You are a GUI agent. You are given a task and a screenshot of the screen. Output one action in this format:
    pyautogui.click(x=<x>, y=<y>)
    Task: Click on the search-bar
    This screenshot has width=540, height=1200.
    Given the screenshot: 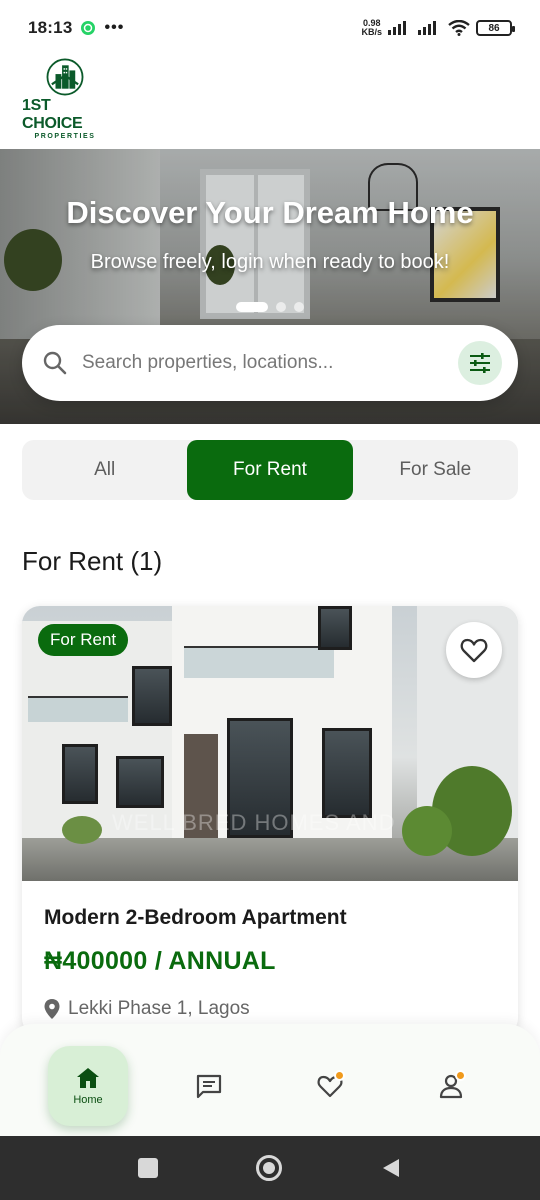 What is the action you would take?
    pyautogui.click(x=270, y=363)
    